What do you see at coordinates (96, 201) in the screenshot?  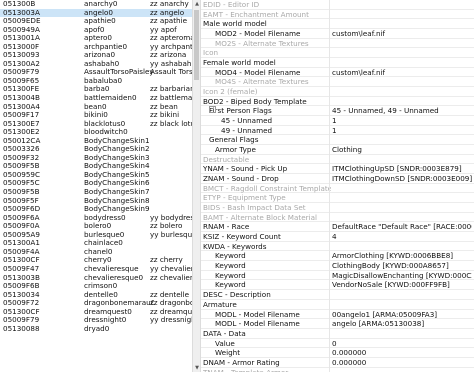 I see `list-row: 05009F5F BodyChangeSkin8` at bounding box center [96, 201].